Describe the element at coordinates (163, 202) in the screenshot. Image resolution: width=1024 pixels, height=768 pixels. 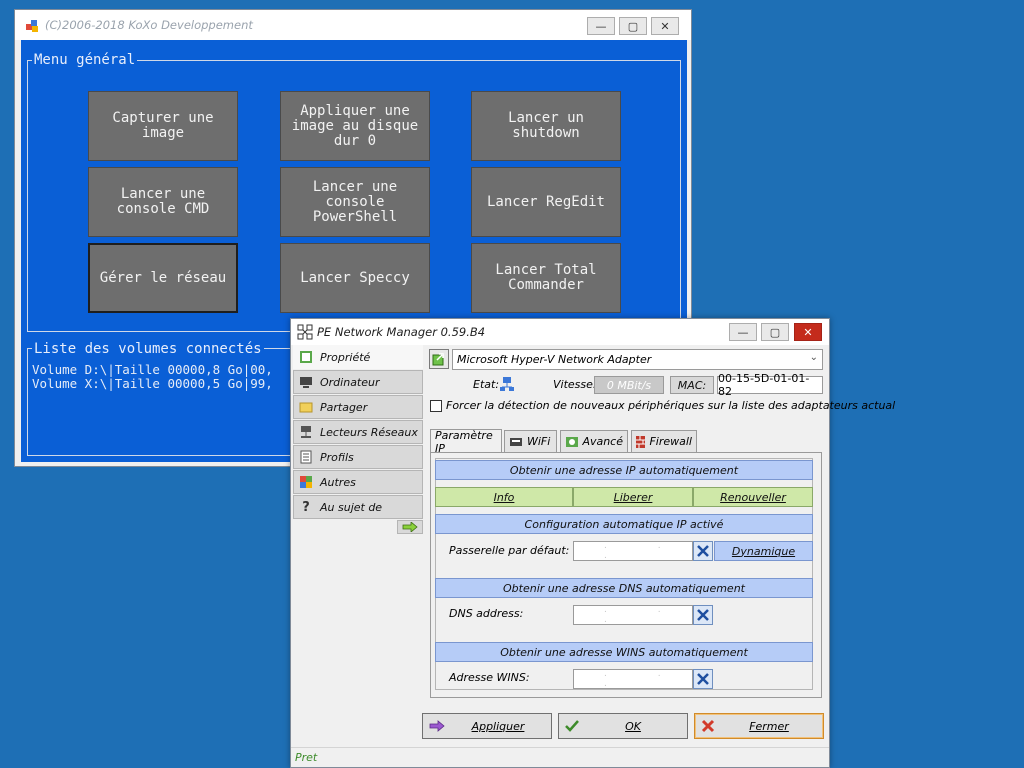
I see `cmd-button: Lancer une console CMD` at that location.